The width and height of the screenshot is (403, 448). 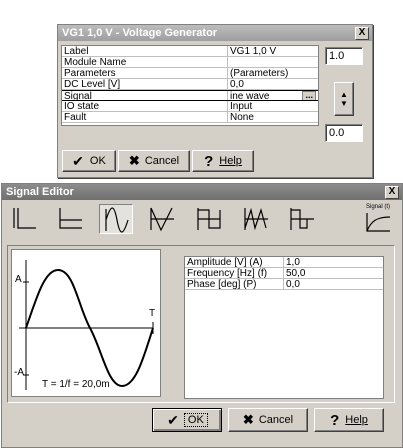 I want to click on property-row-parameters: Parameters (Parameters), so click(x=190, y=73).